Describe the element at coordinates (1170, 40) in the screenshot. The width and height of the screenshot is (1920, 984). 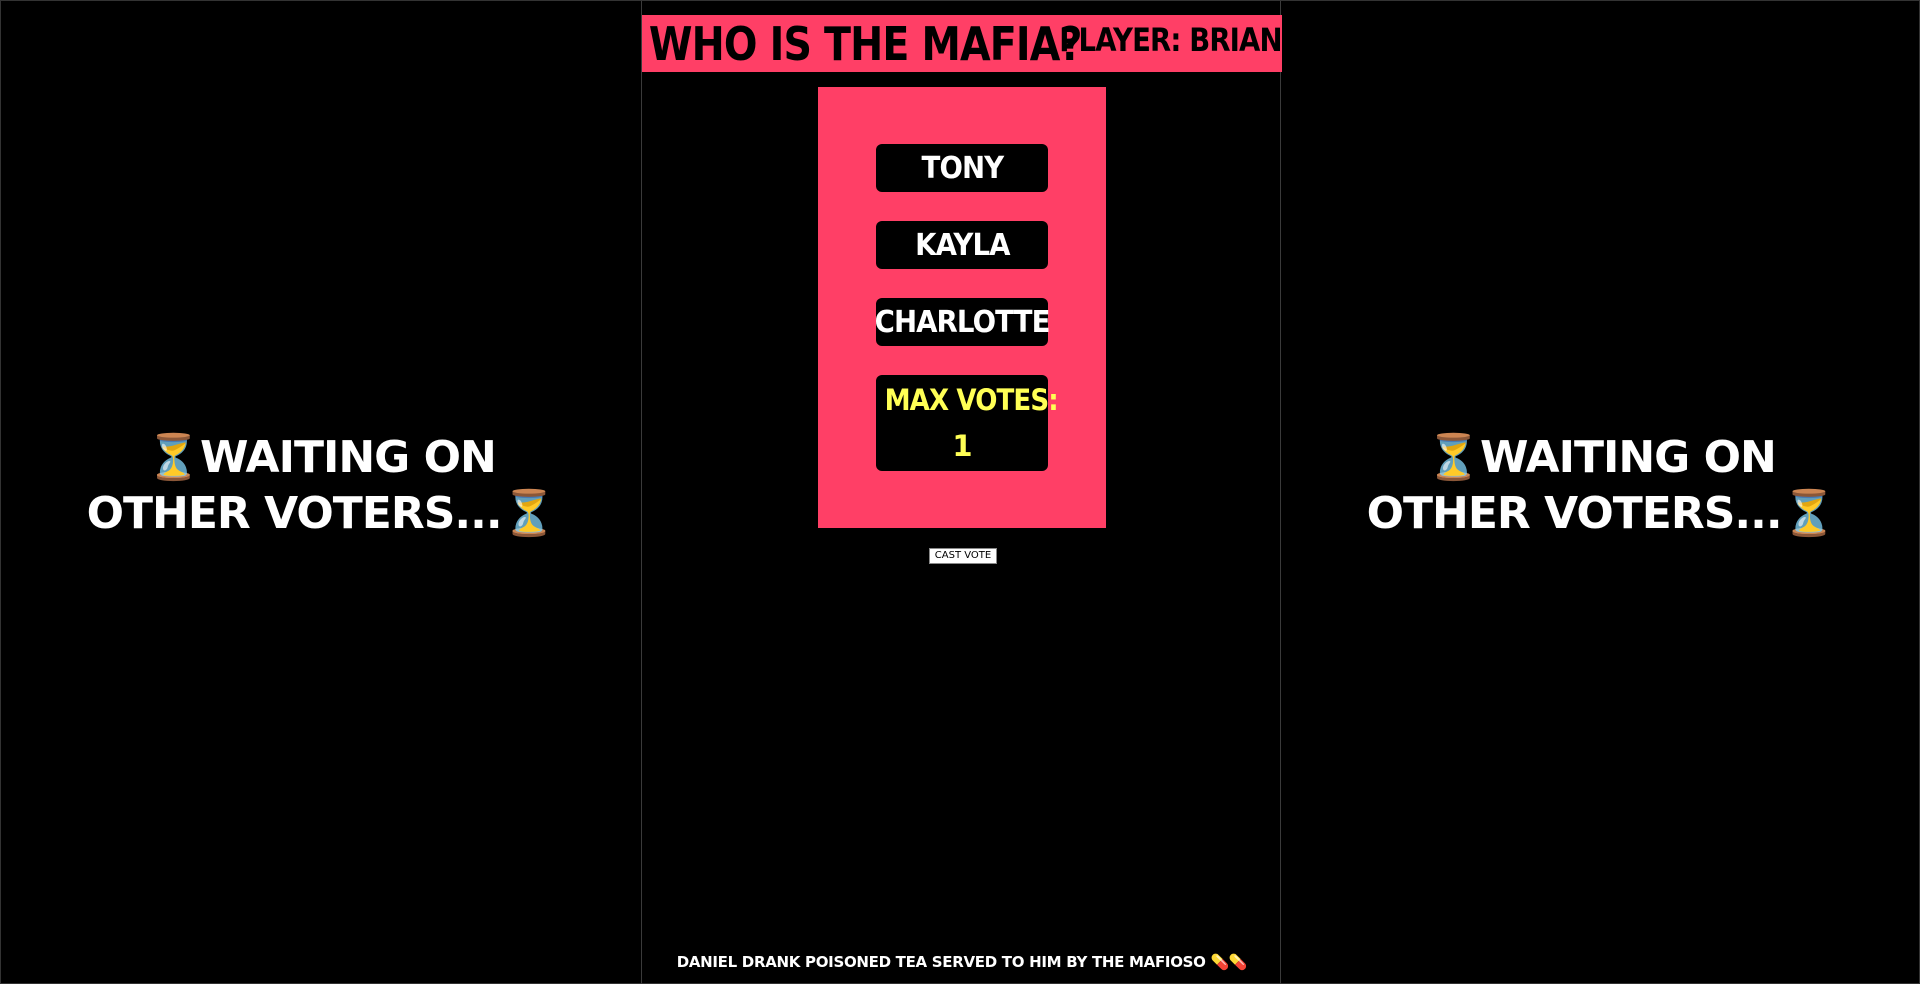
I see `player-name: Player: Brian` at that location.